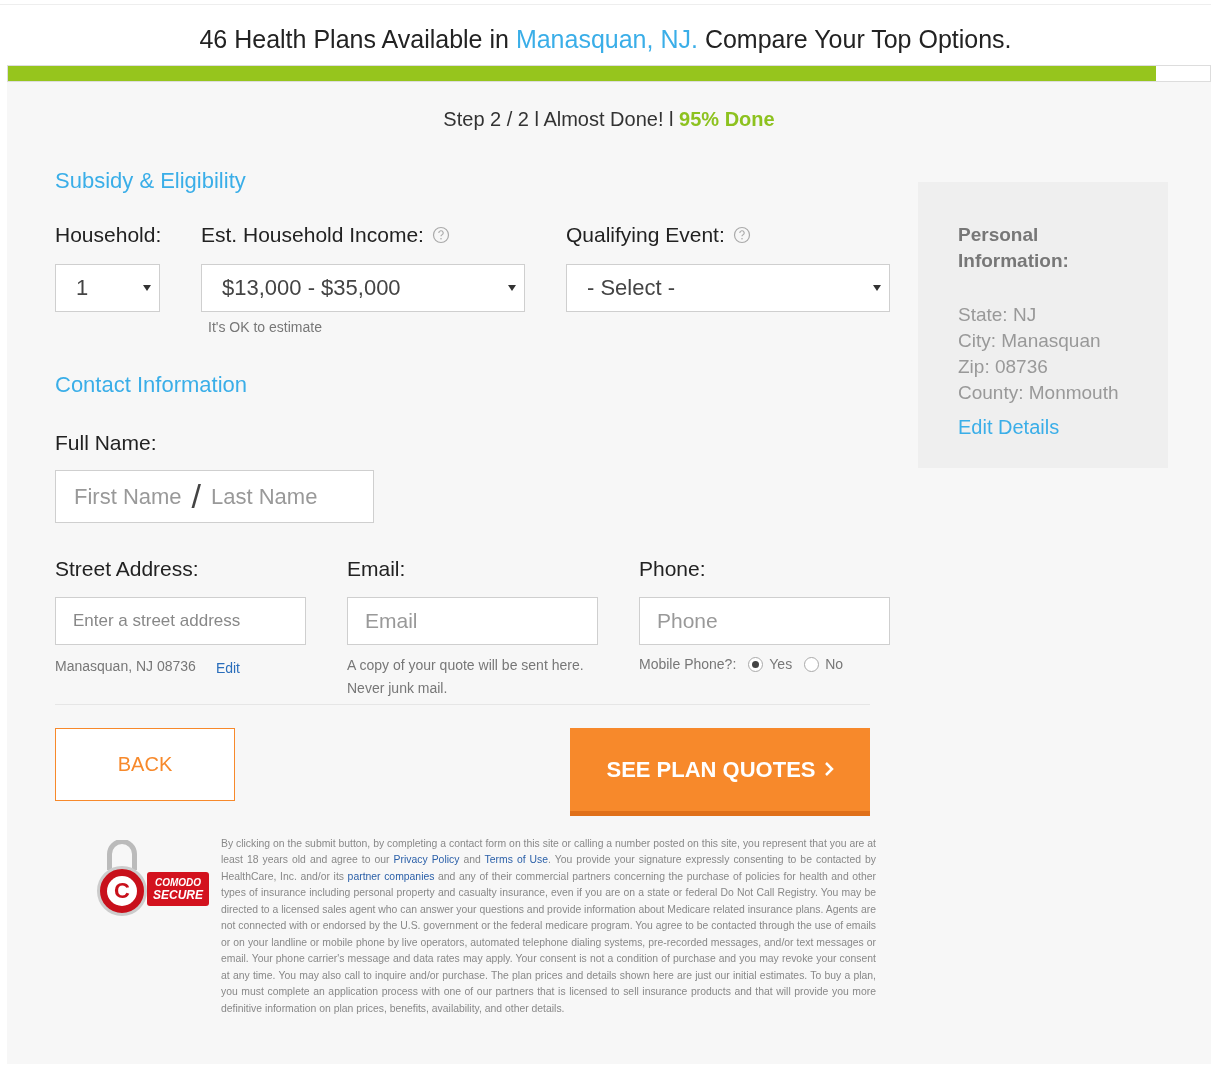 The image size is (1211, 1065). I want to click on mobile-phone-label: Mobile Phone?:, so click(688, 664).